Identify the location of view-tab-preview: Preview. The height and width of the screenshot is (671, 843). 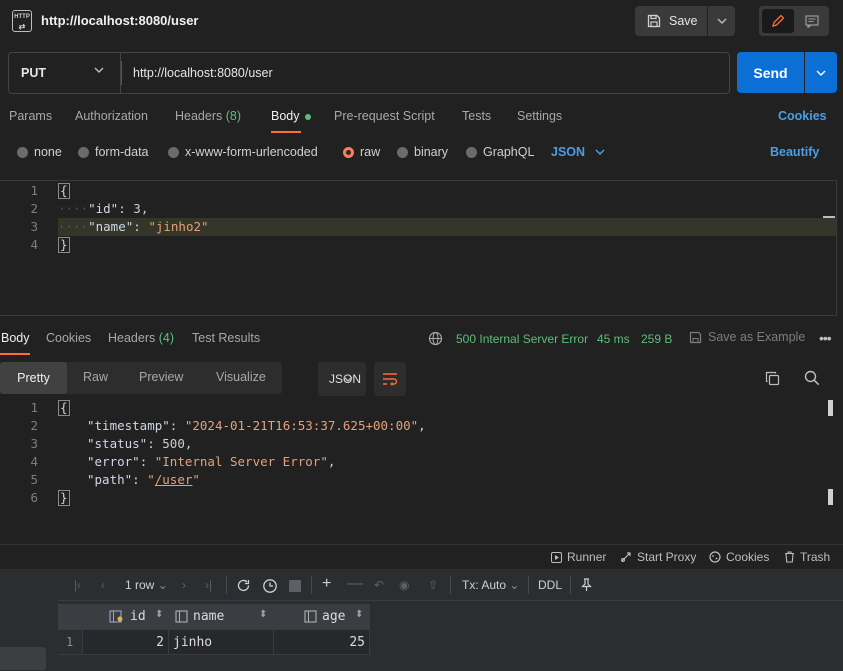
(161, 377).